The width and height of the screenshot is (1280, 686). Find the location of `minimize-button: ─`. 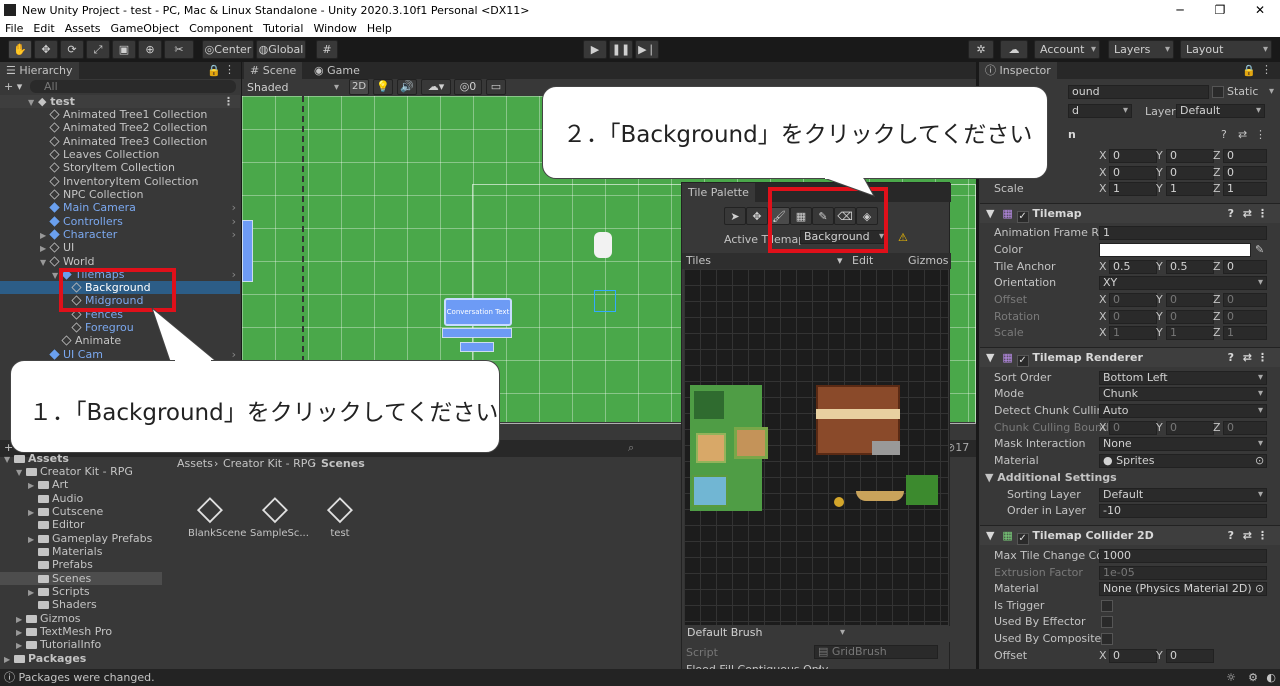

minimize-button: ─ is located at coordinates (1180, 10).